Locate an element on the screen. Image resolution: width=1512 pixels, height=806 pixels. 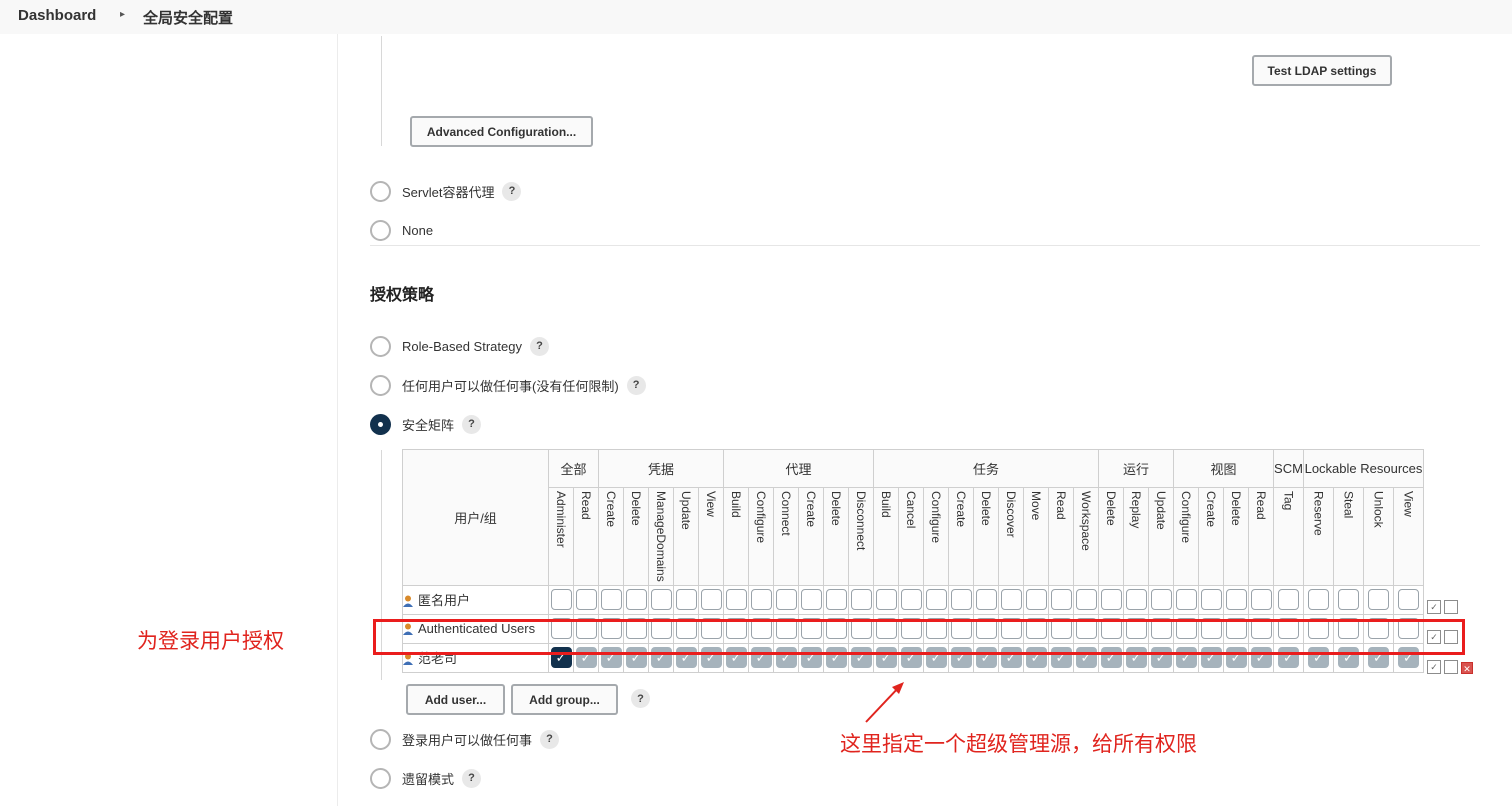
realm-none-option: None is located at coordinates (401, 230).